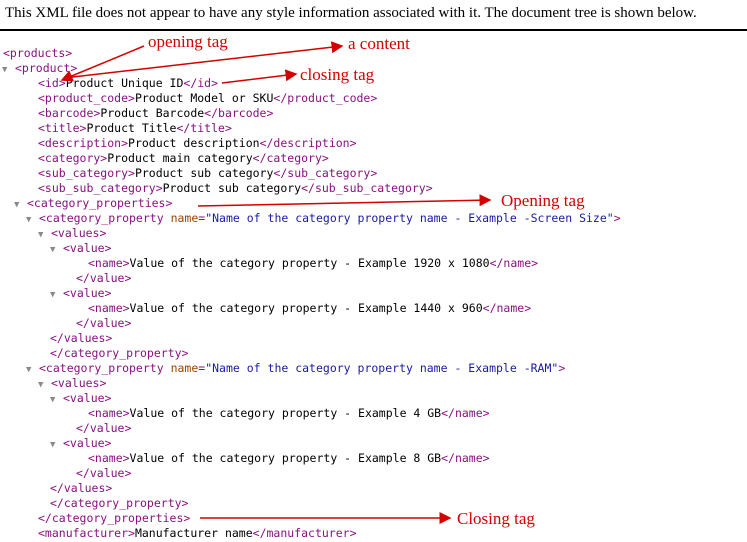 The width and height of the screenshot is (747, 542). What do you see at coordinates (543, 200) in the screenshot?
I see `annotation-opening-tag-2: Opening tag` at bounding box center [543, 200].